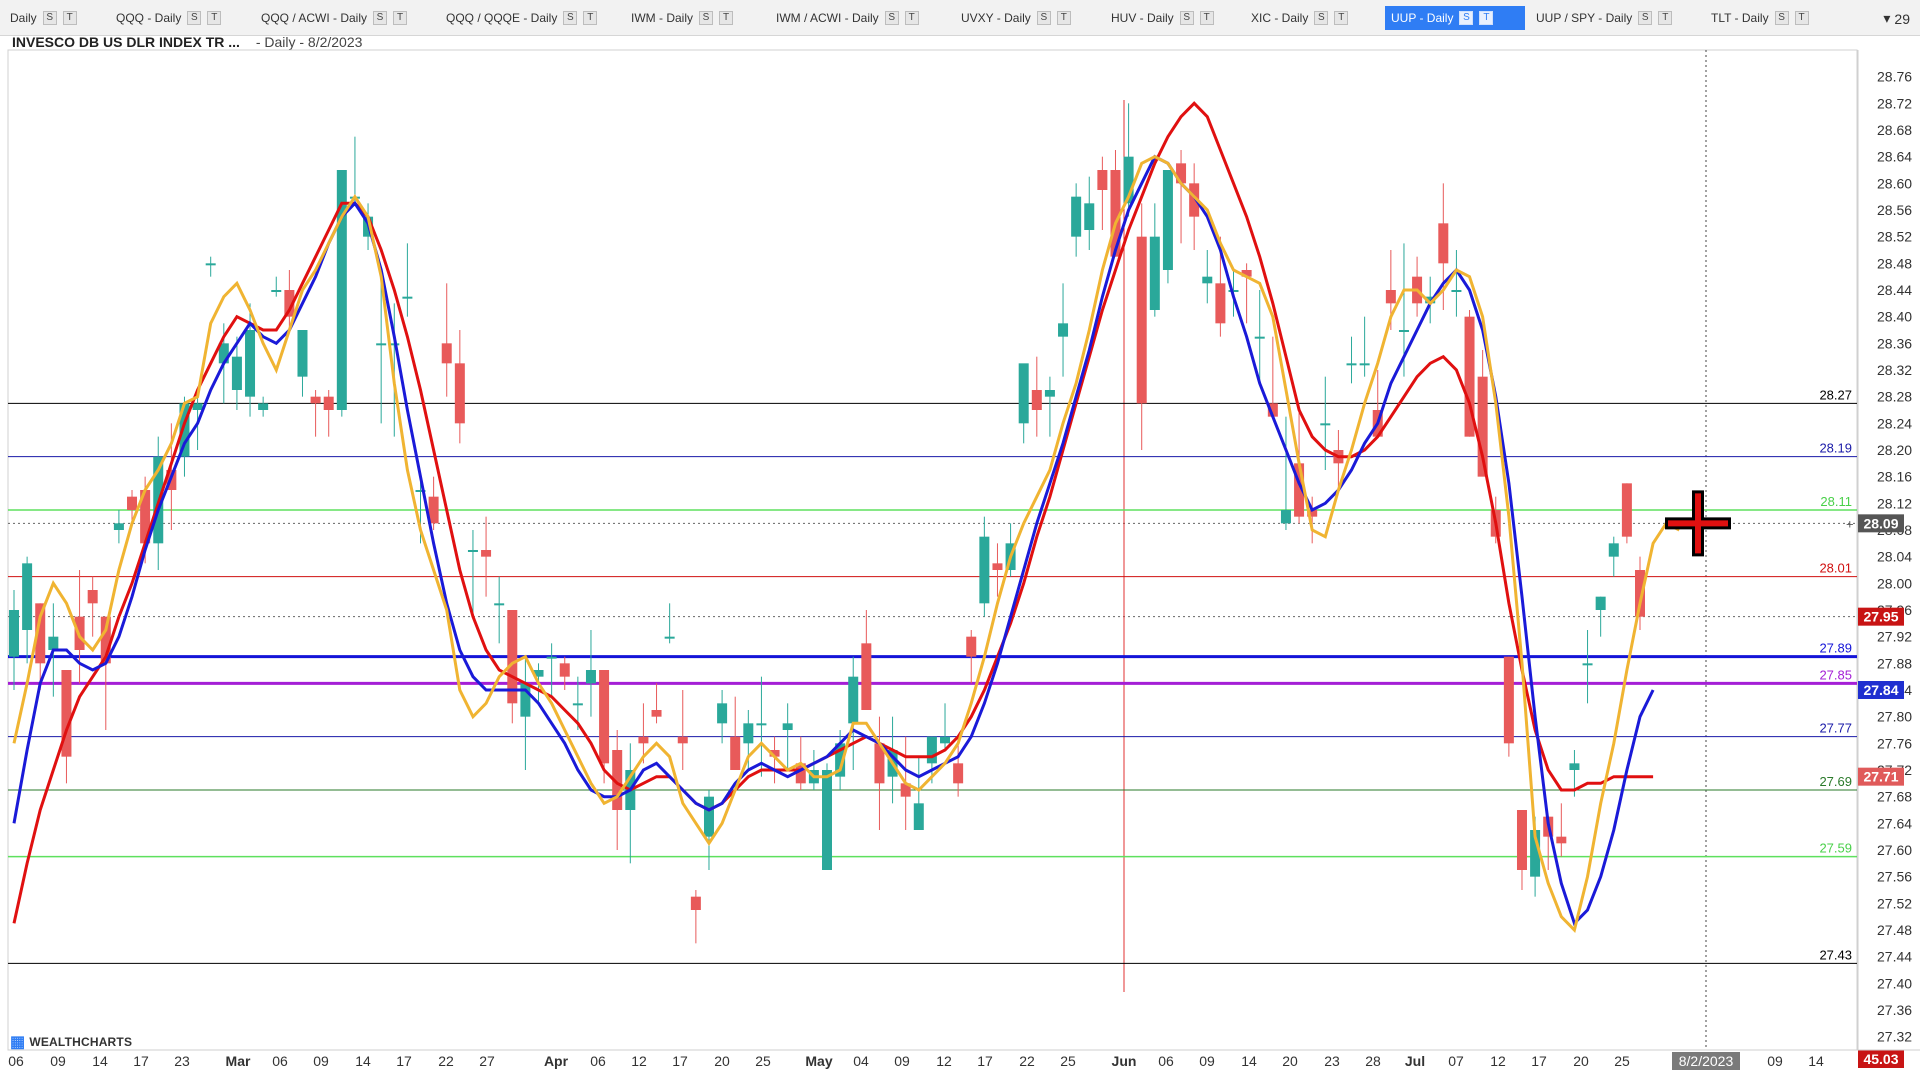 Image resolution: width=1920 pixels, height=1080 pixels. I want to click on level-label: 28.19, so click(1835, 448).